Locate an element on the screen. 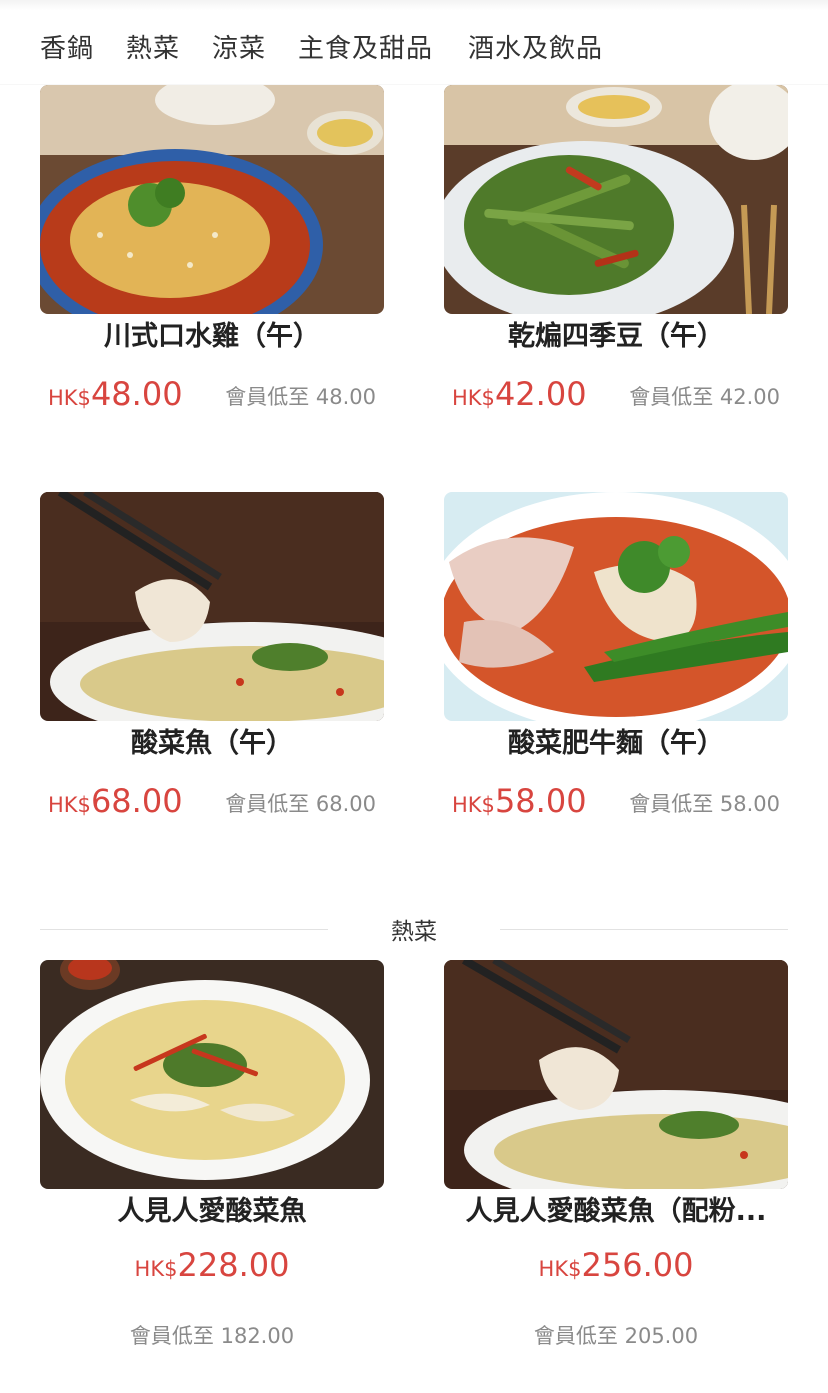 The height and width of the screenshot is (1393, 828). divider-line-right is located at coordinates (644, 929).